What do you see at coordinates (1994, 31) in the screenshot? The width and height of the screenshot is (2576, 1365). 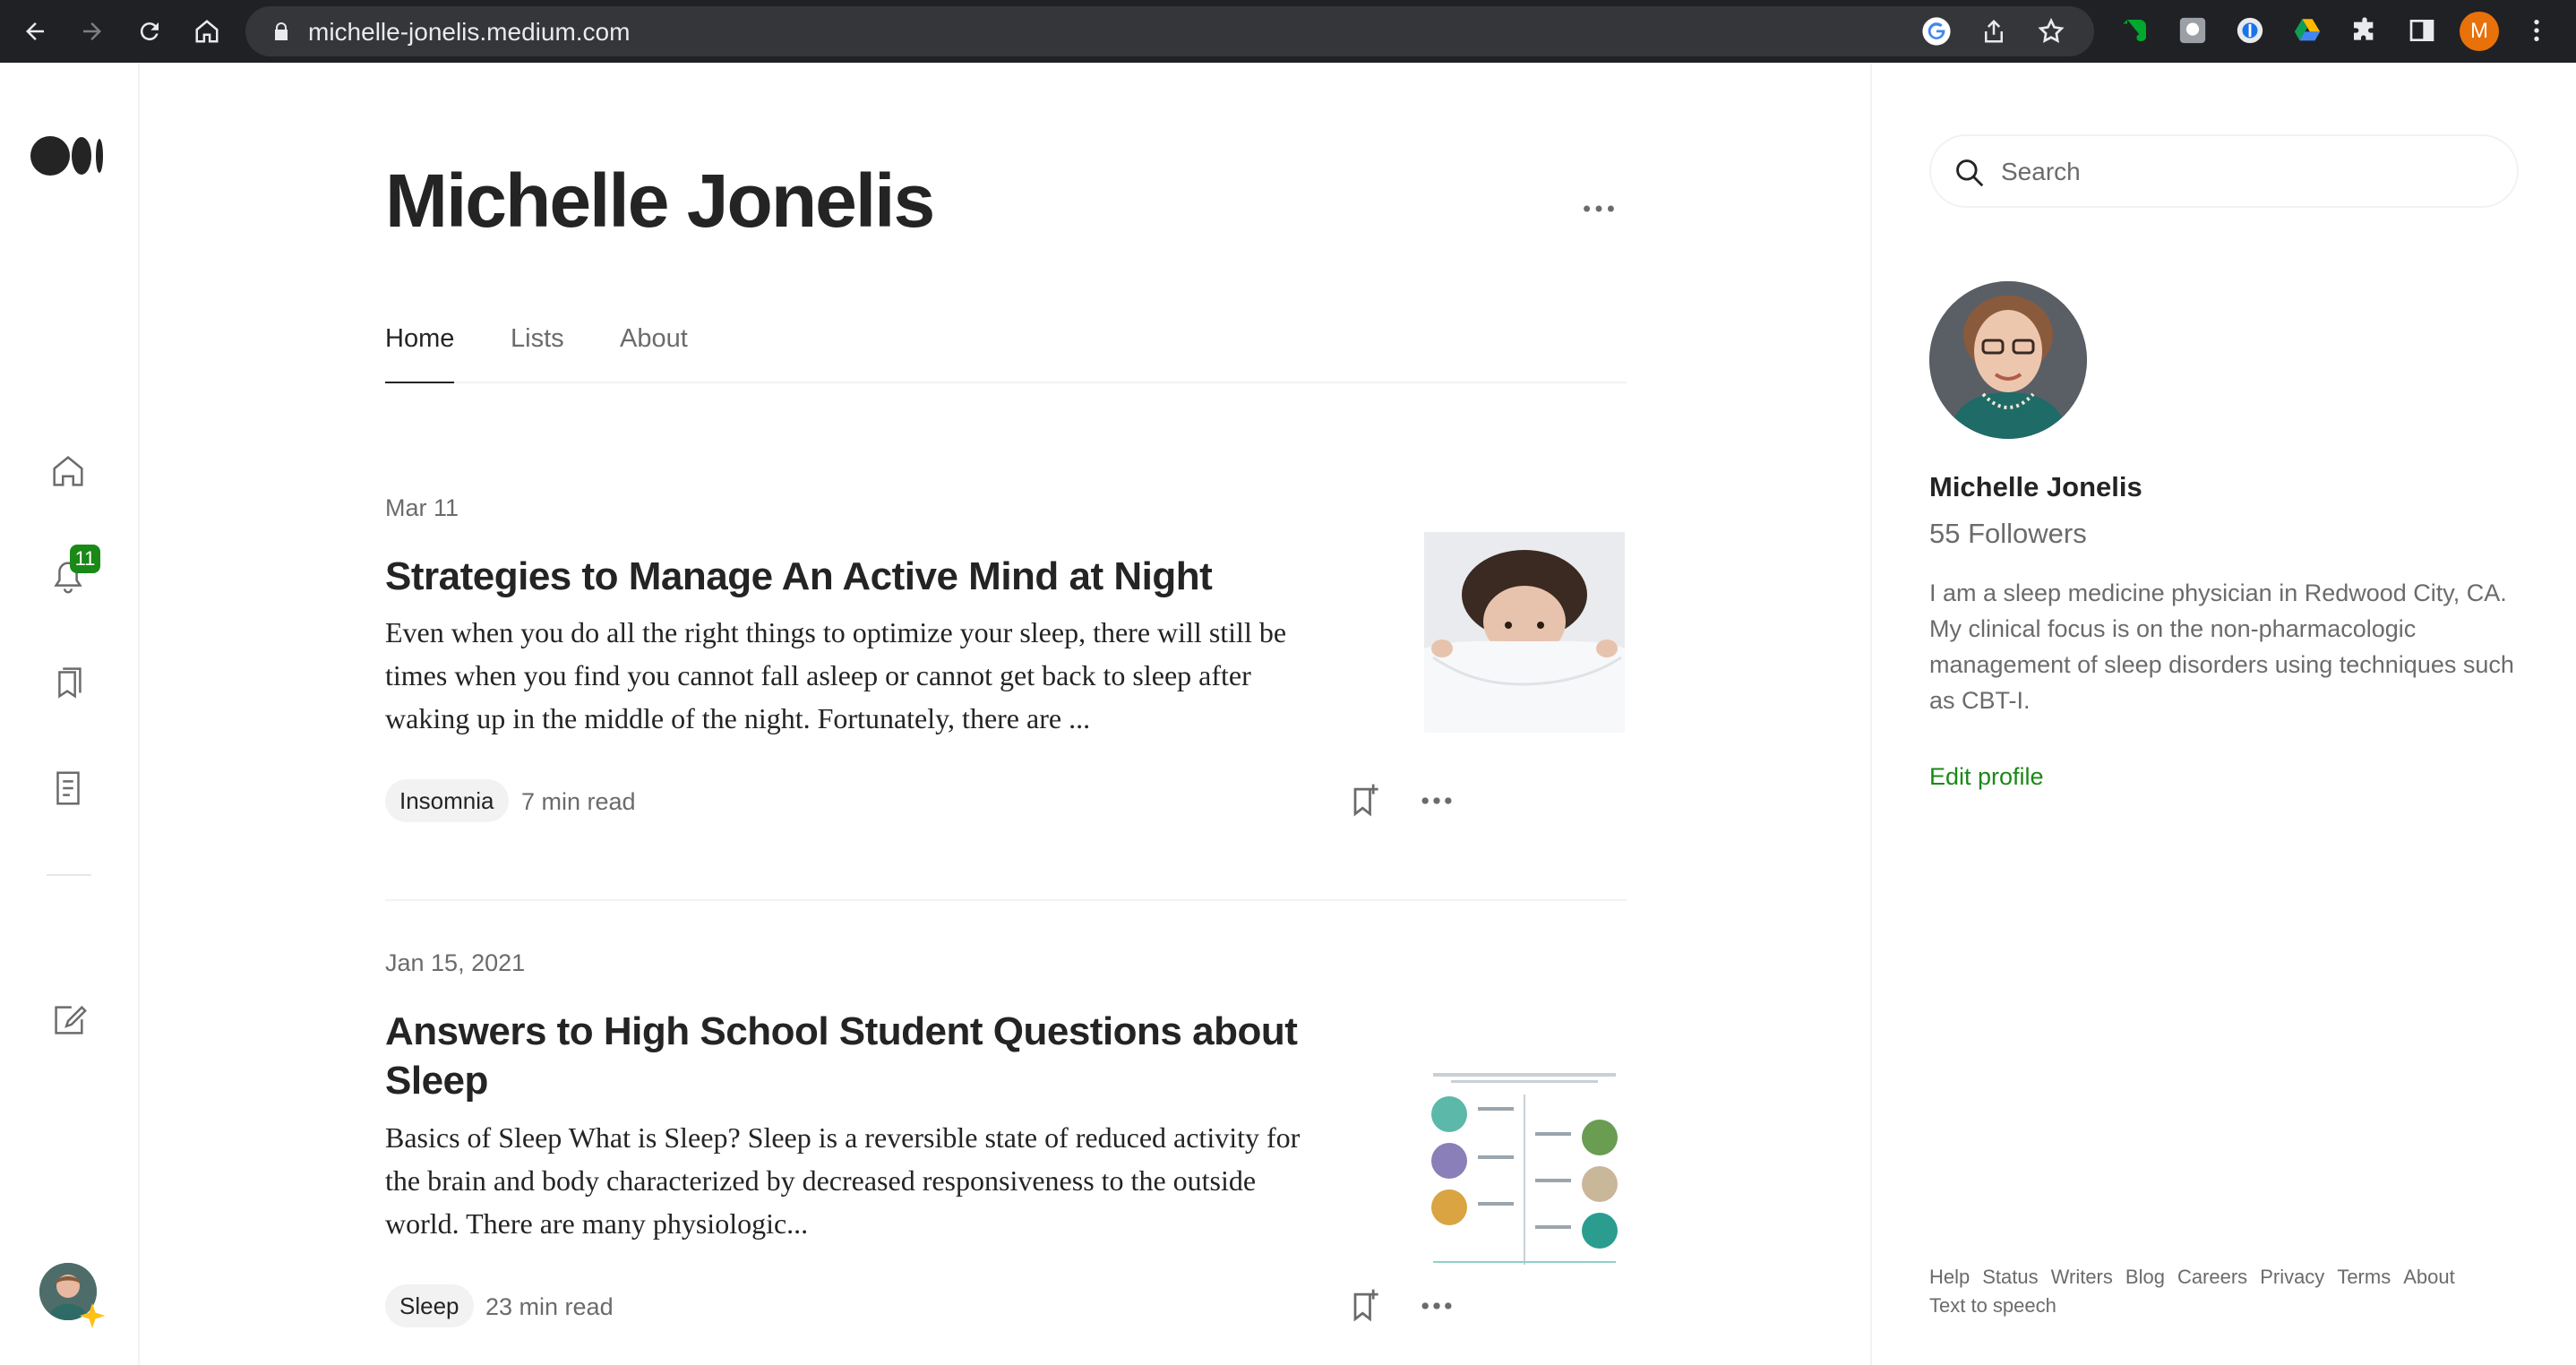 I see `share-icon` at bounding box center [1994, 31].